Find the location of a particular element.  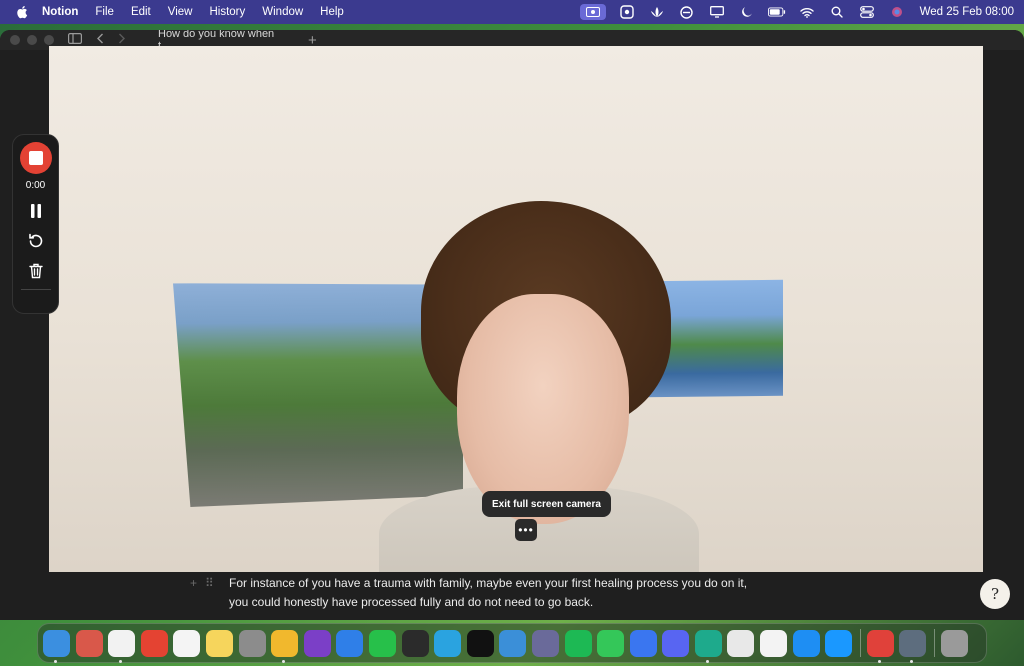

dock-calm-icon is located at coordinates (741, 643).